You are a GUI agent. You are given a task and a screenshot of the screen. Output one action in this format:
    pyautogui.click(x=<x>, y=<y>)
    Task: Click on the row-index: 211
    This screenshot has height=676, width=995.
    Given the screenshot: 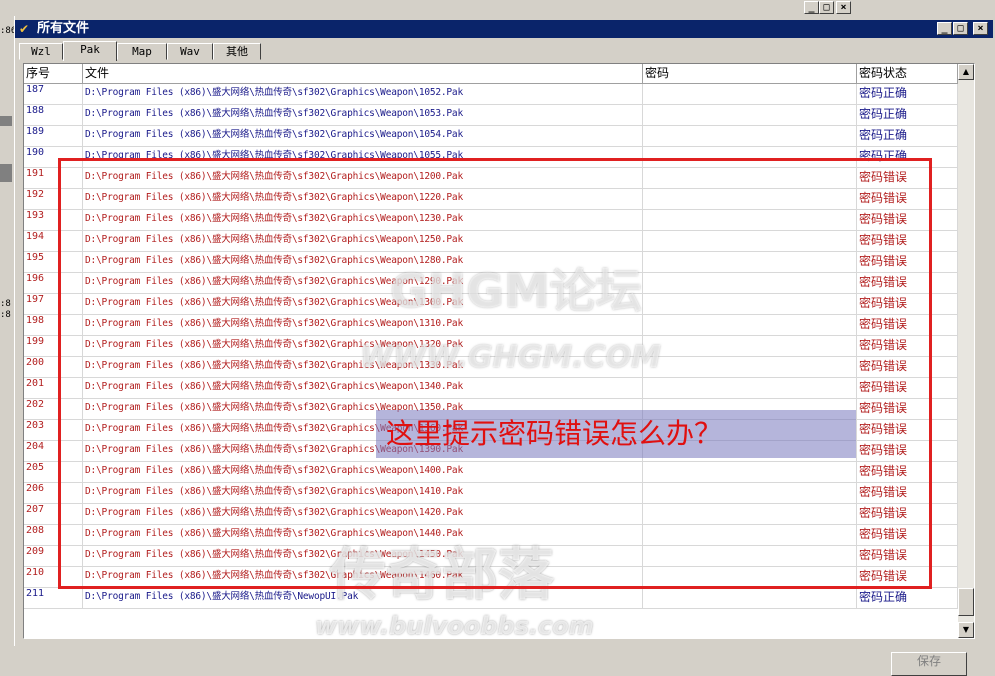 What is the action you would take?
    pyautogui.click(x=53, y=598)
    